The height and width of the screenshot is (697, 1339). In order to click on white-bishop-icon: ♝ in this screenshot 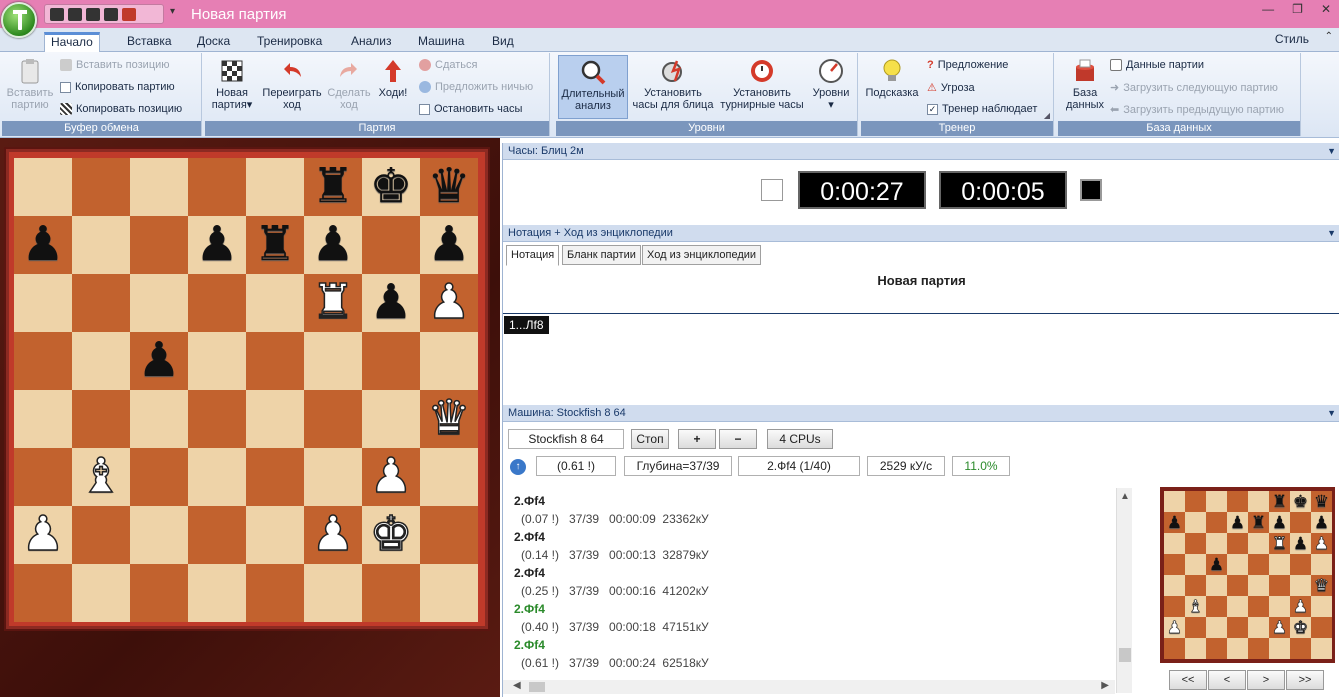, I will do `click(1196, 607)`.